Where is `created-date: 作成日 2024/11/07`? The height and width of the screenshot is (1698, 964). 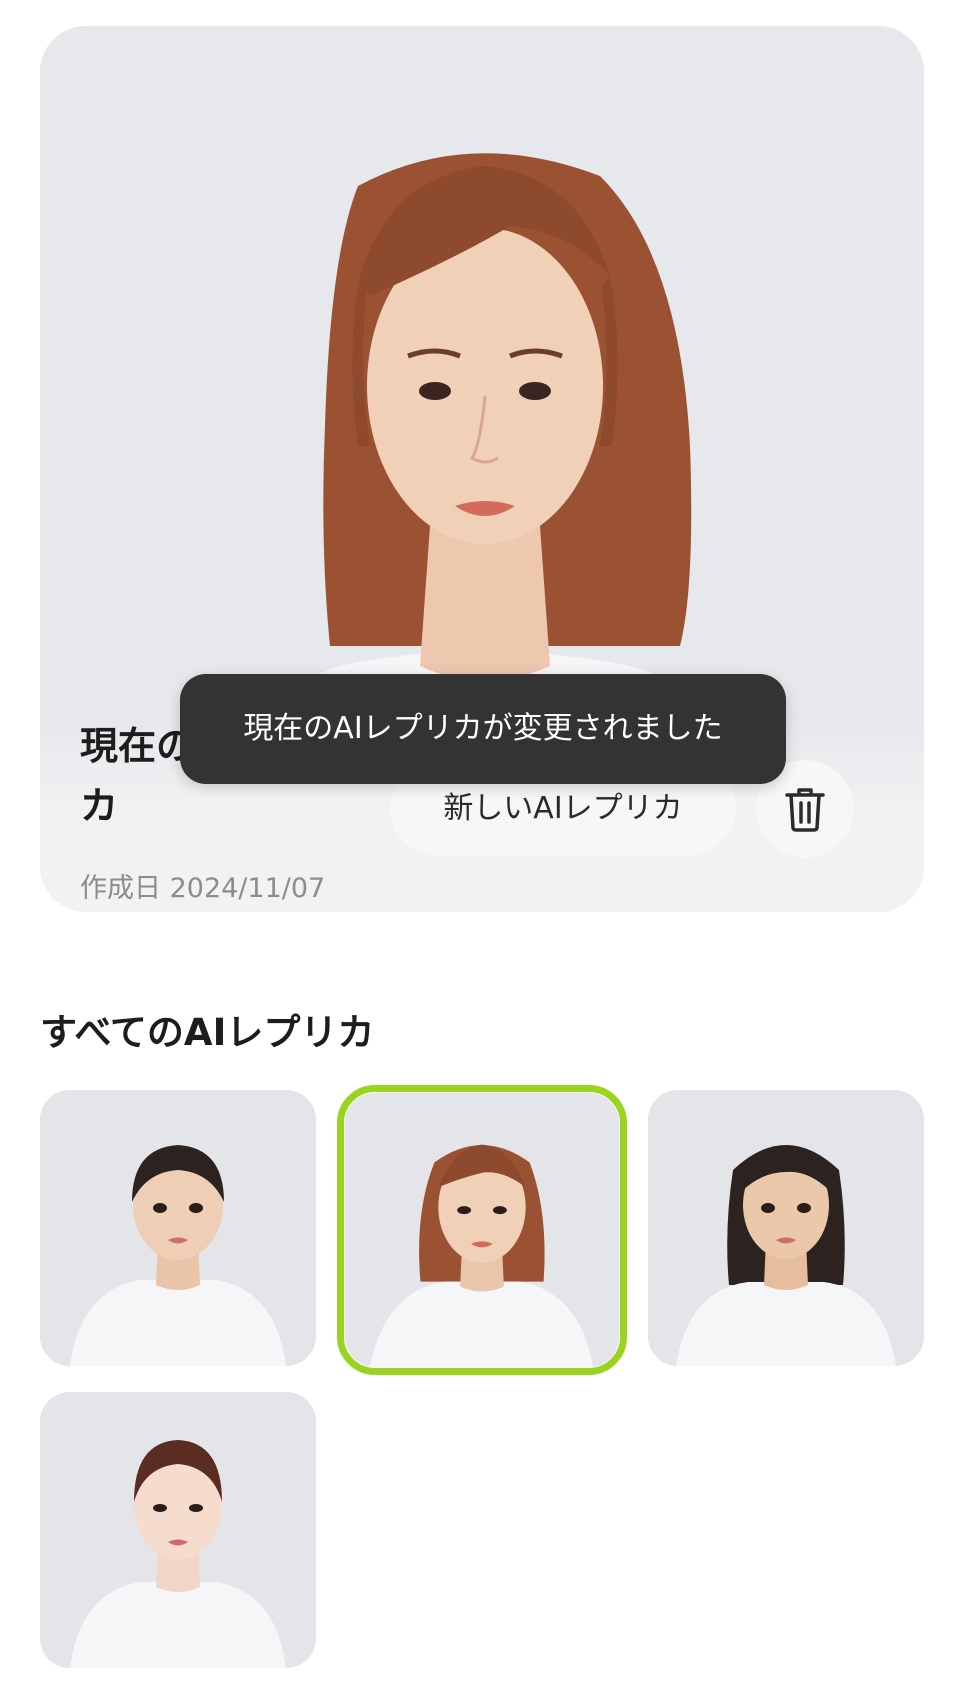
created-date: 作成日 2024/11/07 is located at coordinates (203, 888).